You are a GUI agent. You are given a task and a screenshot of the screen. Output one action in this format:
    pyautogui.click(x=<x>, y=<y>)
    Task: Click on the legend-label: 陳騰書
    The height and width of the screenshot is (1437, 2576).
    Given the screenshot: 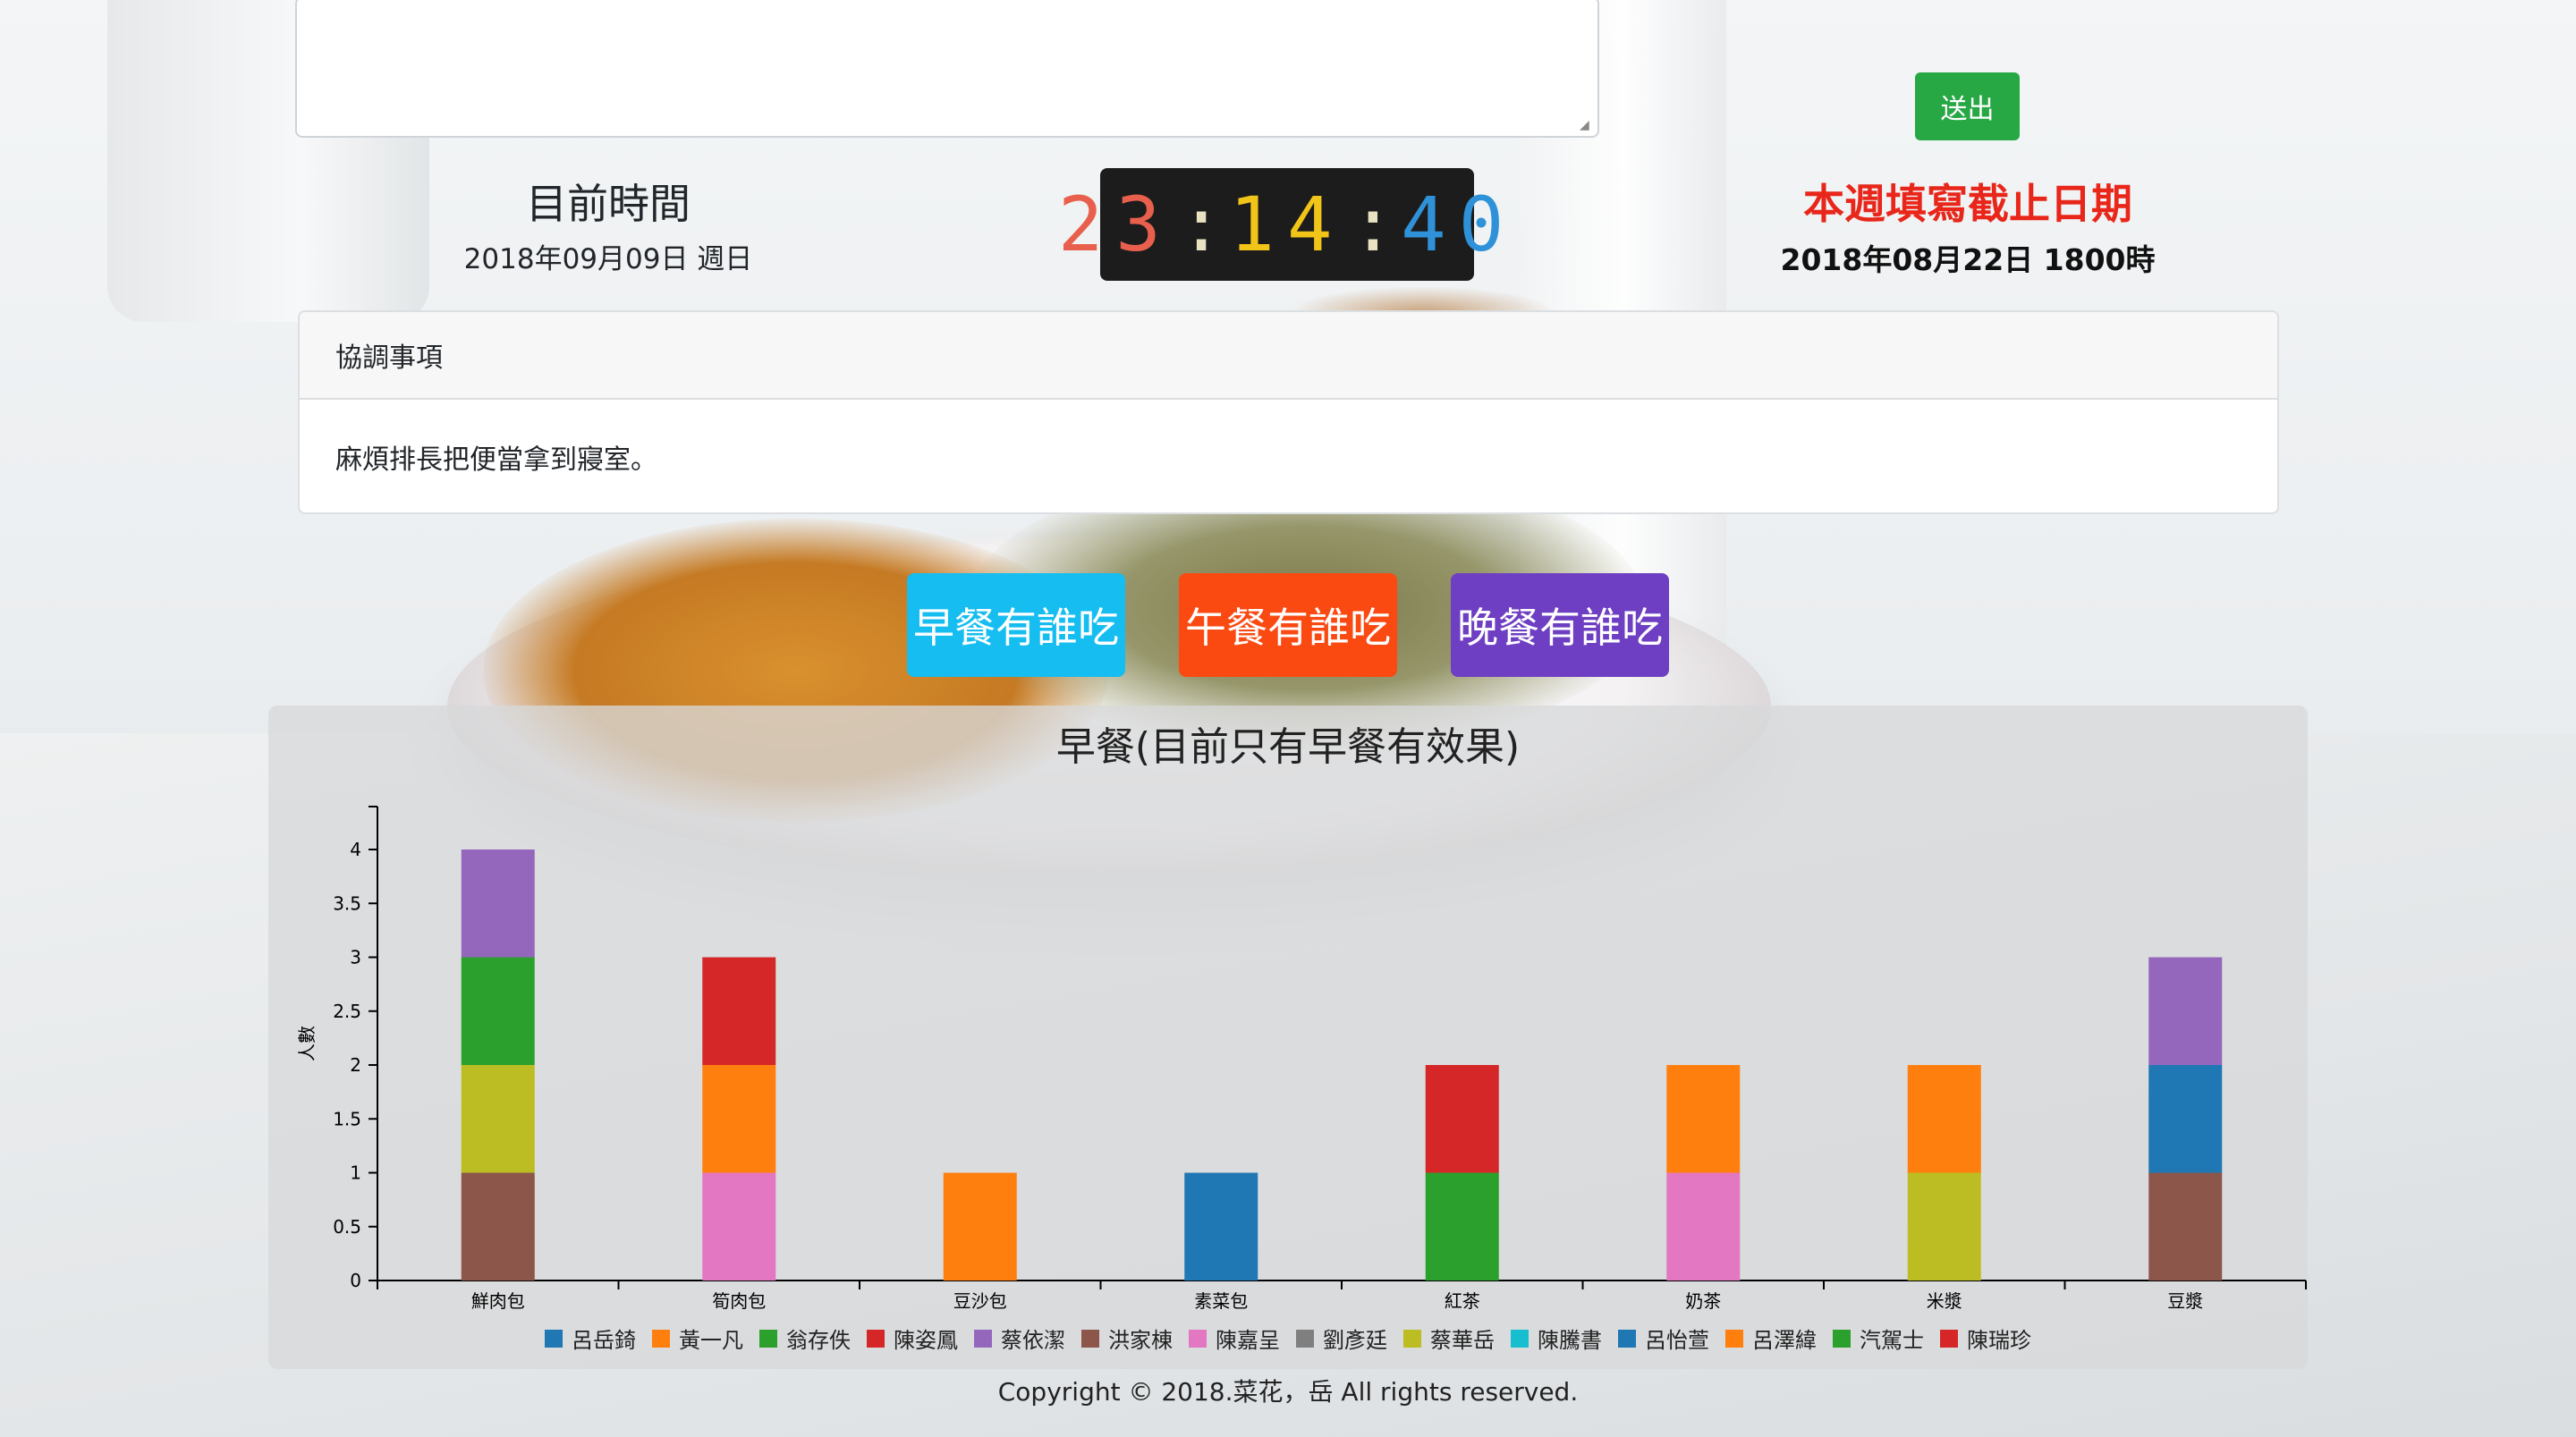 What is the action you would take?
    pyautogui.click(x=1570, y=1341)
    